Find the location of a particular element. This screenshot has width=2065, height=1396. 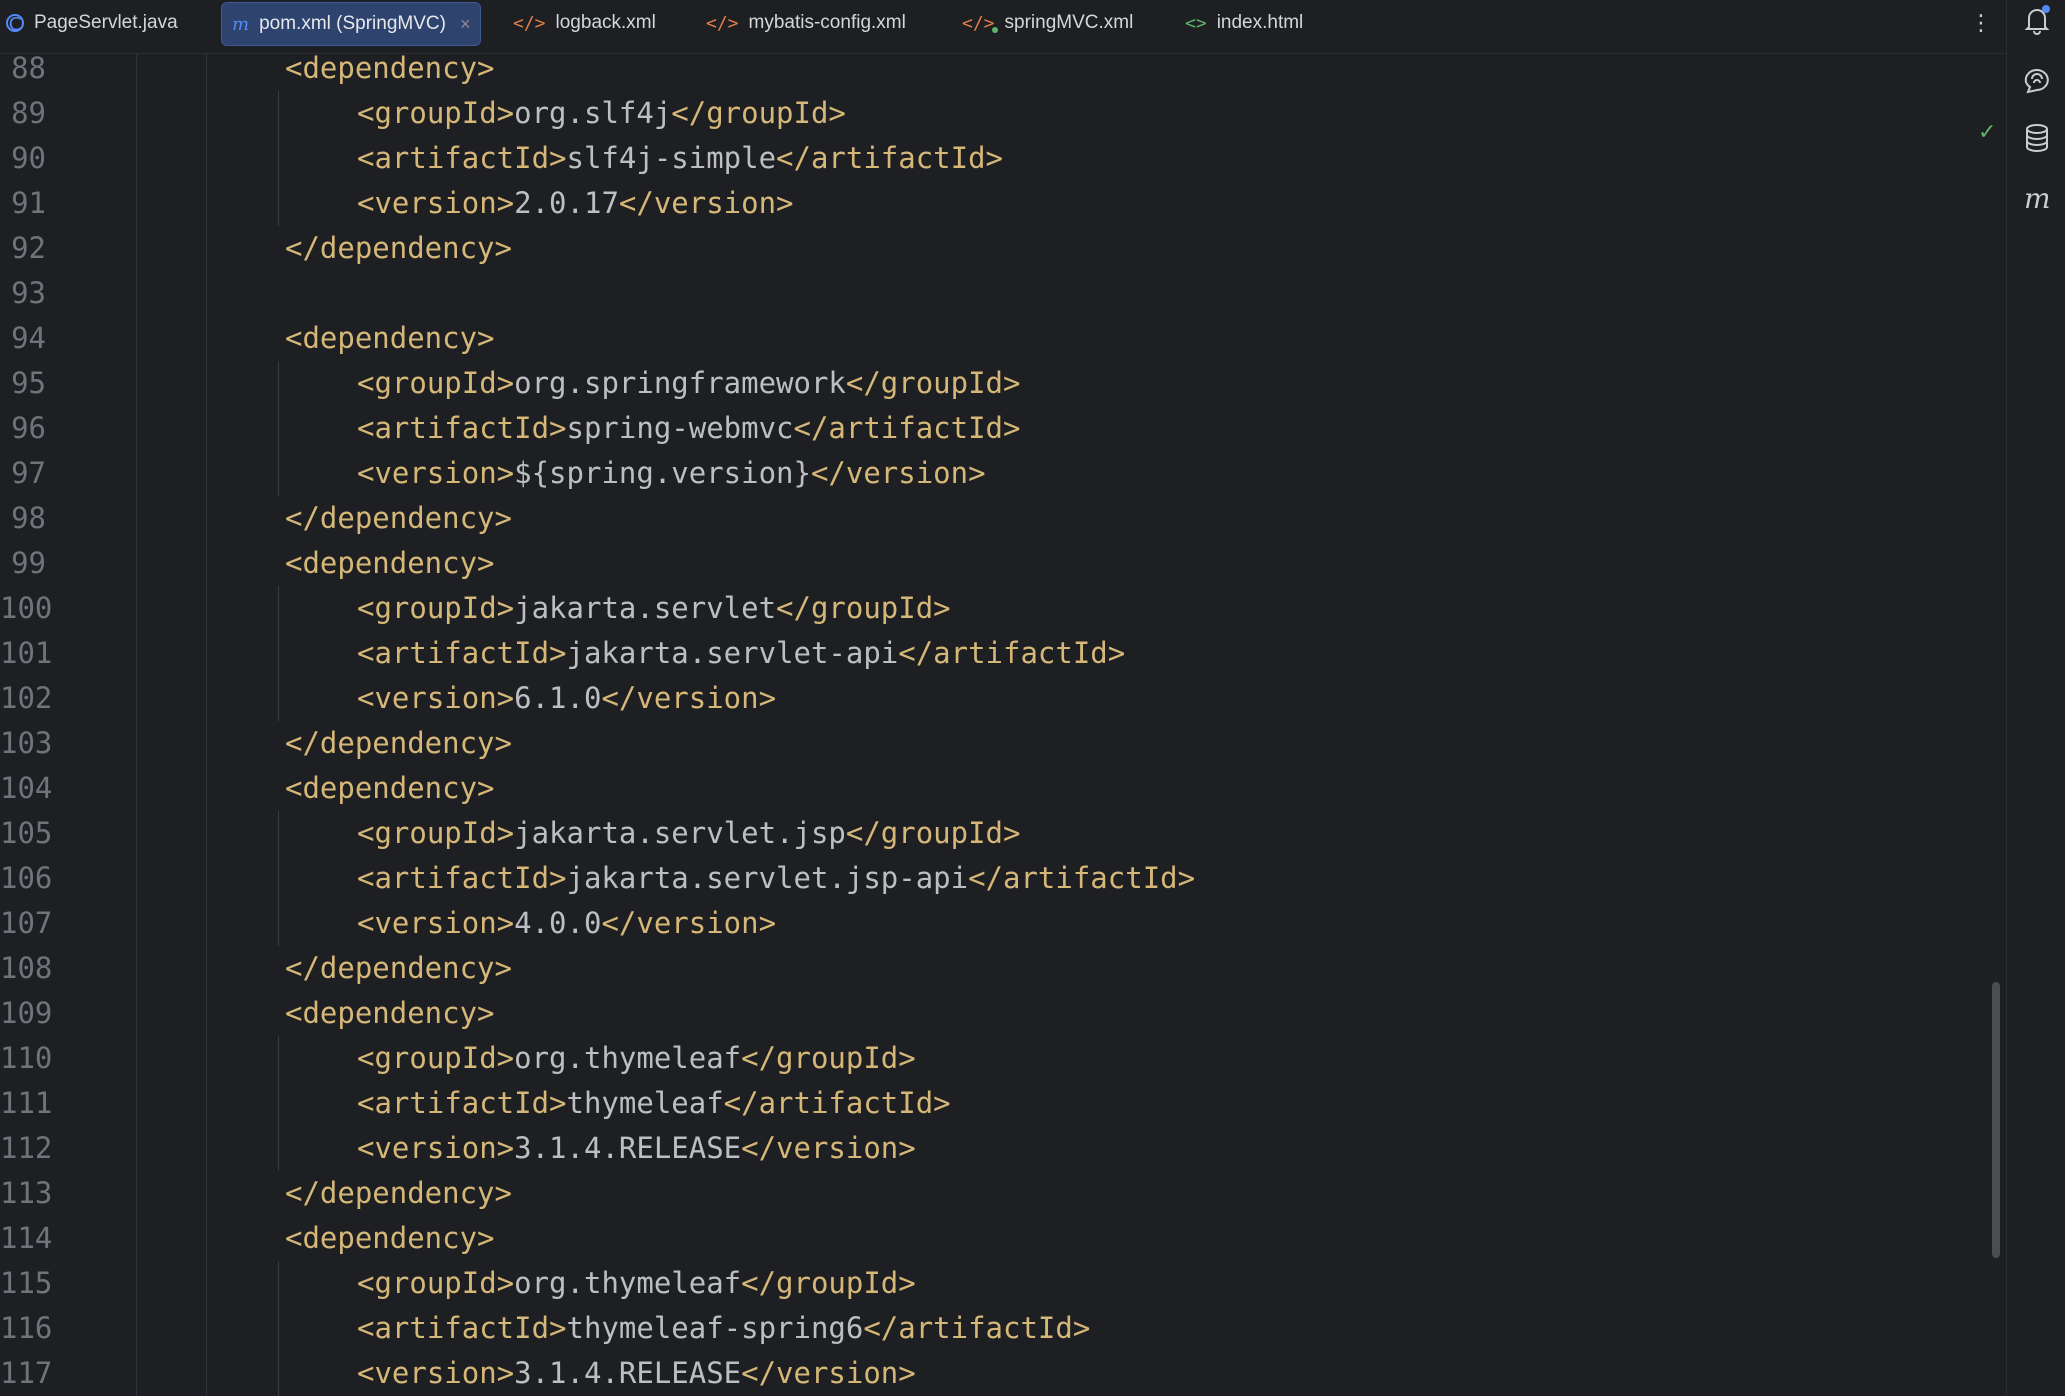

xml-text: org.springframework is located at coordinates (680, 383).